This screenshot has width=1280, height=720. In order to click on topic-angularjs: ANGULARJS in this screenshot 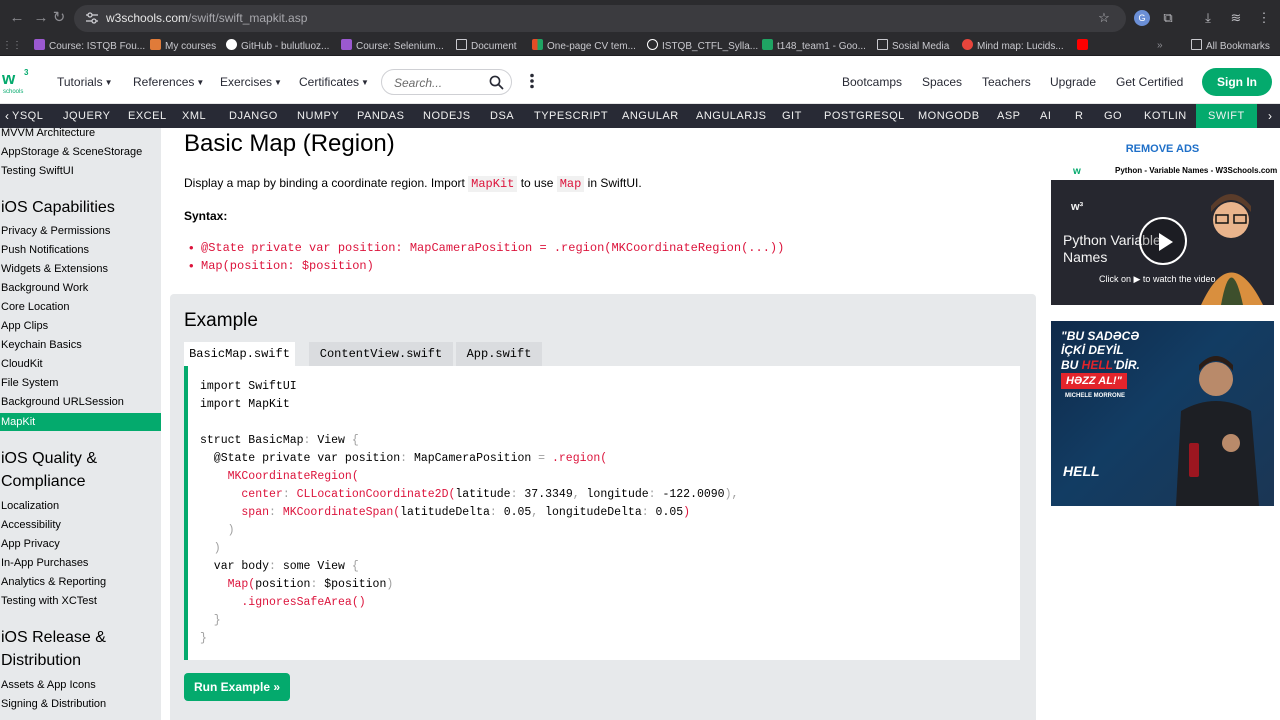, I will do `click(731, 116)`.